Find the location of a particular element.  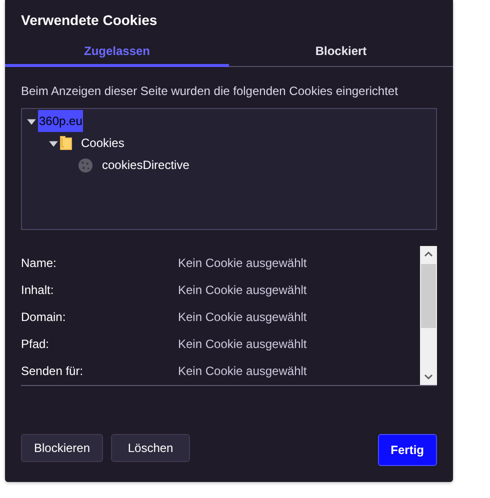

folder-icon is located at coordinates (66, 143).